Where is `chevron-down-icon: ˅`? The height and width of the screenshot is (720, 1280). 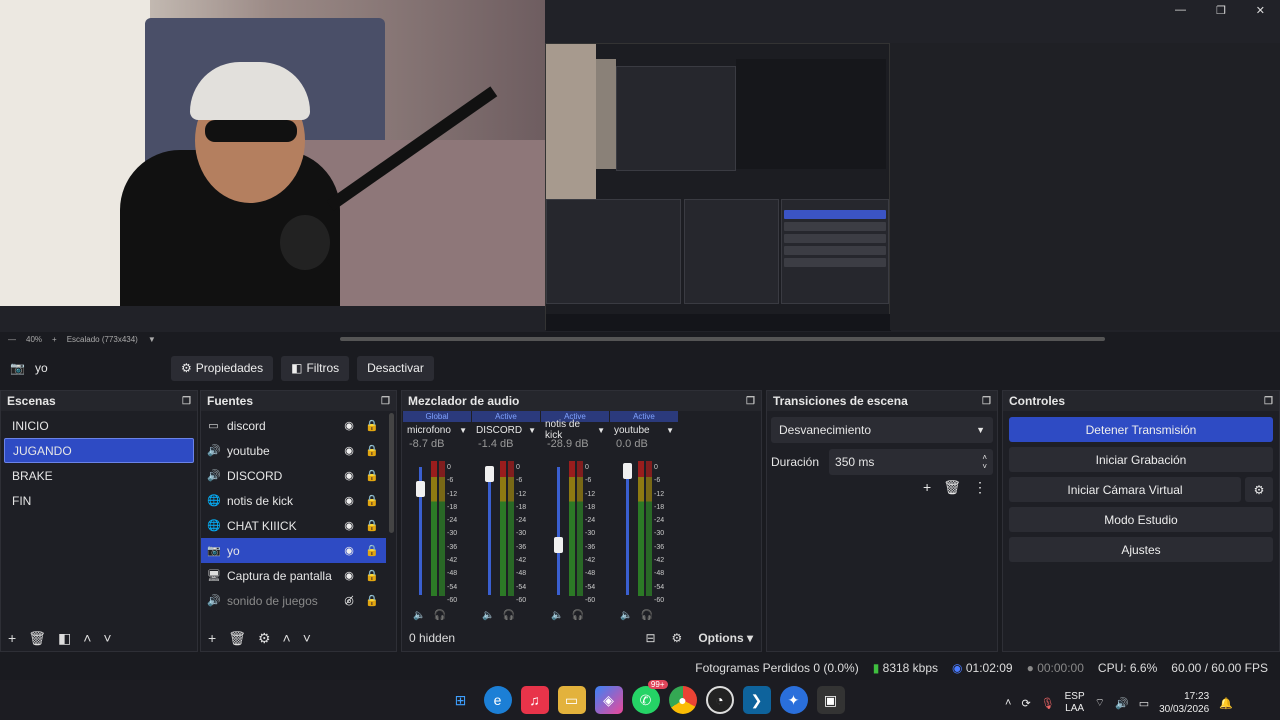
chevron-down-icon: ˅ is located at coordinates (107, 638).